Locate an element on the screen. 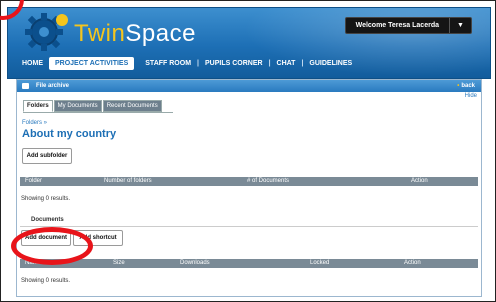  user-menu: Welcome Teresa Lacerda ▼ is located at coordinates (408, 25).